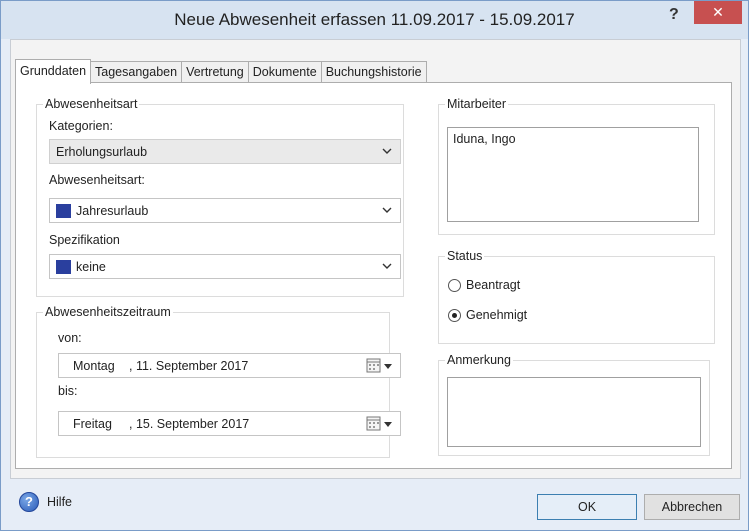 The height and width of the screenshot is (531, 749). What do you see at coordinates (189, 366) in the screenshot?
I see `from-date-value: , 11. September 2017` at bounding box center [189, 366].